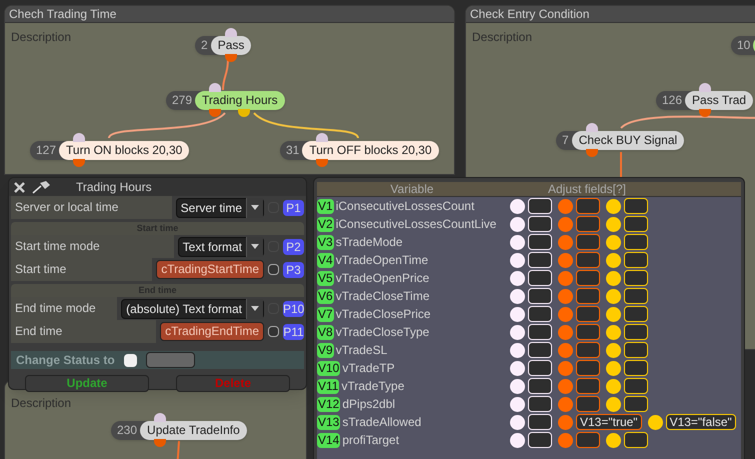  I want to click on node-number: 10, so click(744, 45).